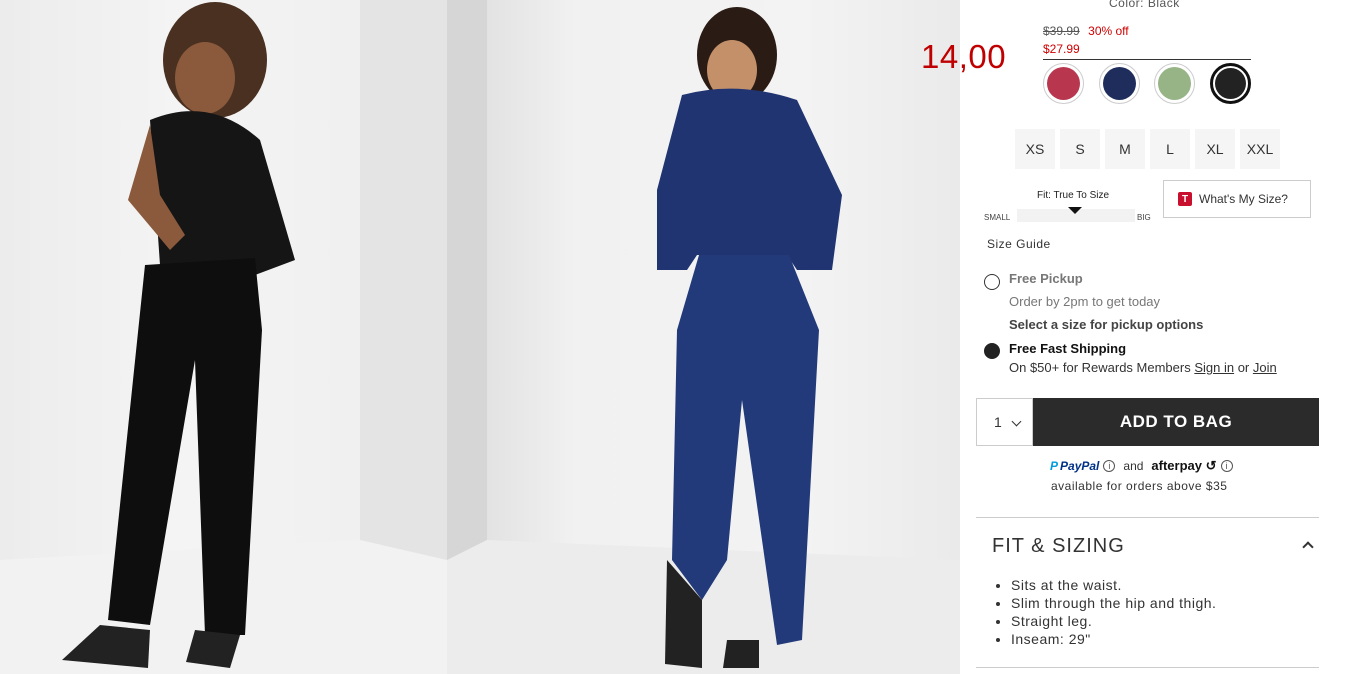 The width and height of the screenshot is (1347, 674). I want to click on afterpay-info-icon: i, so click(1226, 466).